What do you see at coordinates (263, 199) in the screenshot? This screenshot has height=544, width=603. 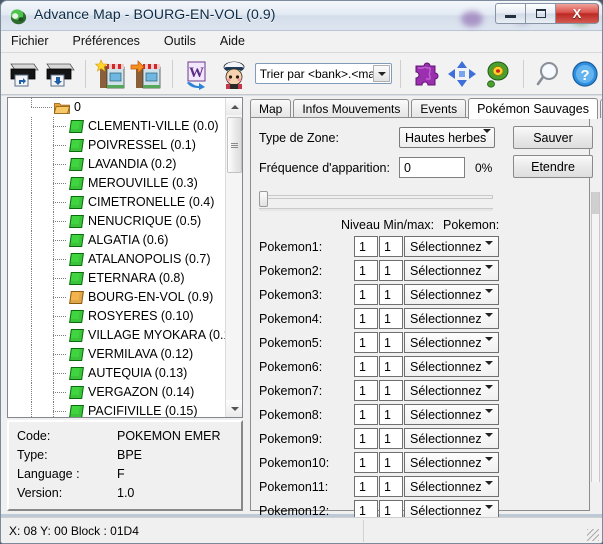 I see `slider-thumb` at bounding box center [263, 199].